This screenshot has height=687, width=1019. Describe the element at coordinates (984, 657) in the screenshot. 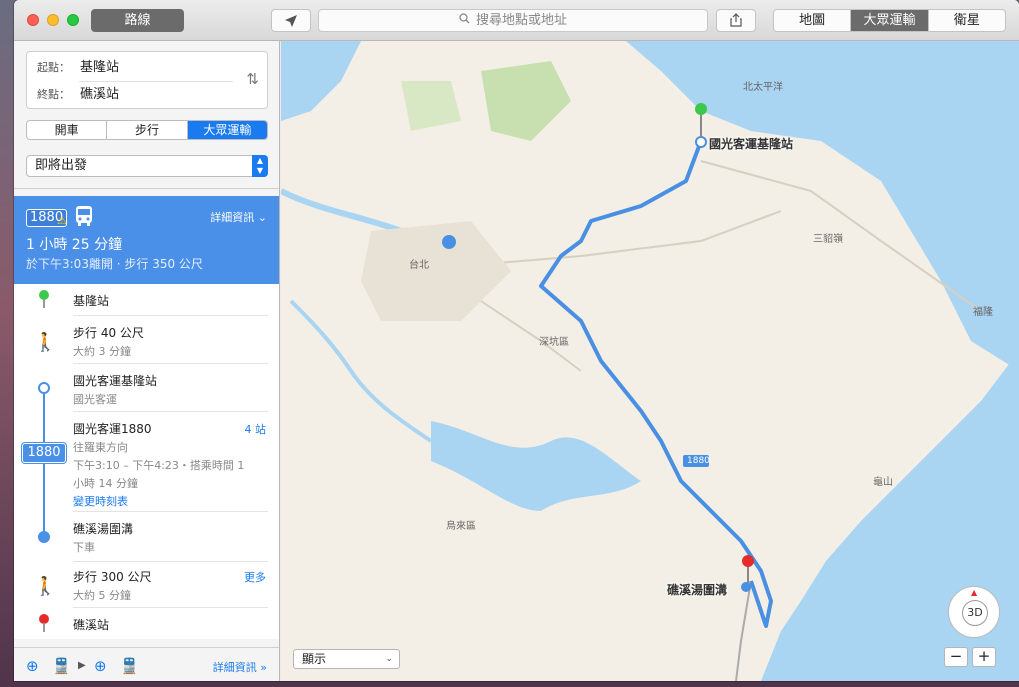

I see `zoom-in-button: +` at that location.